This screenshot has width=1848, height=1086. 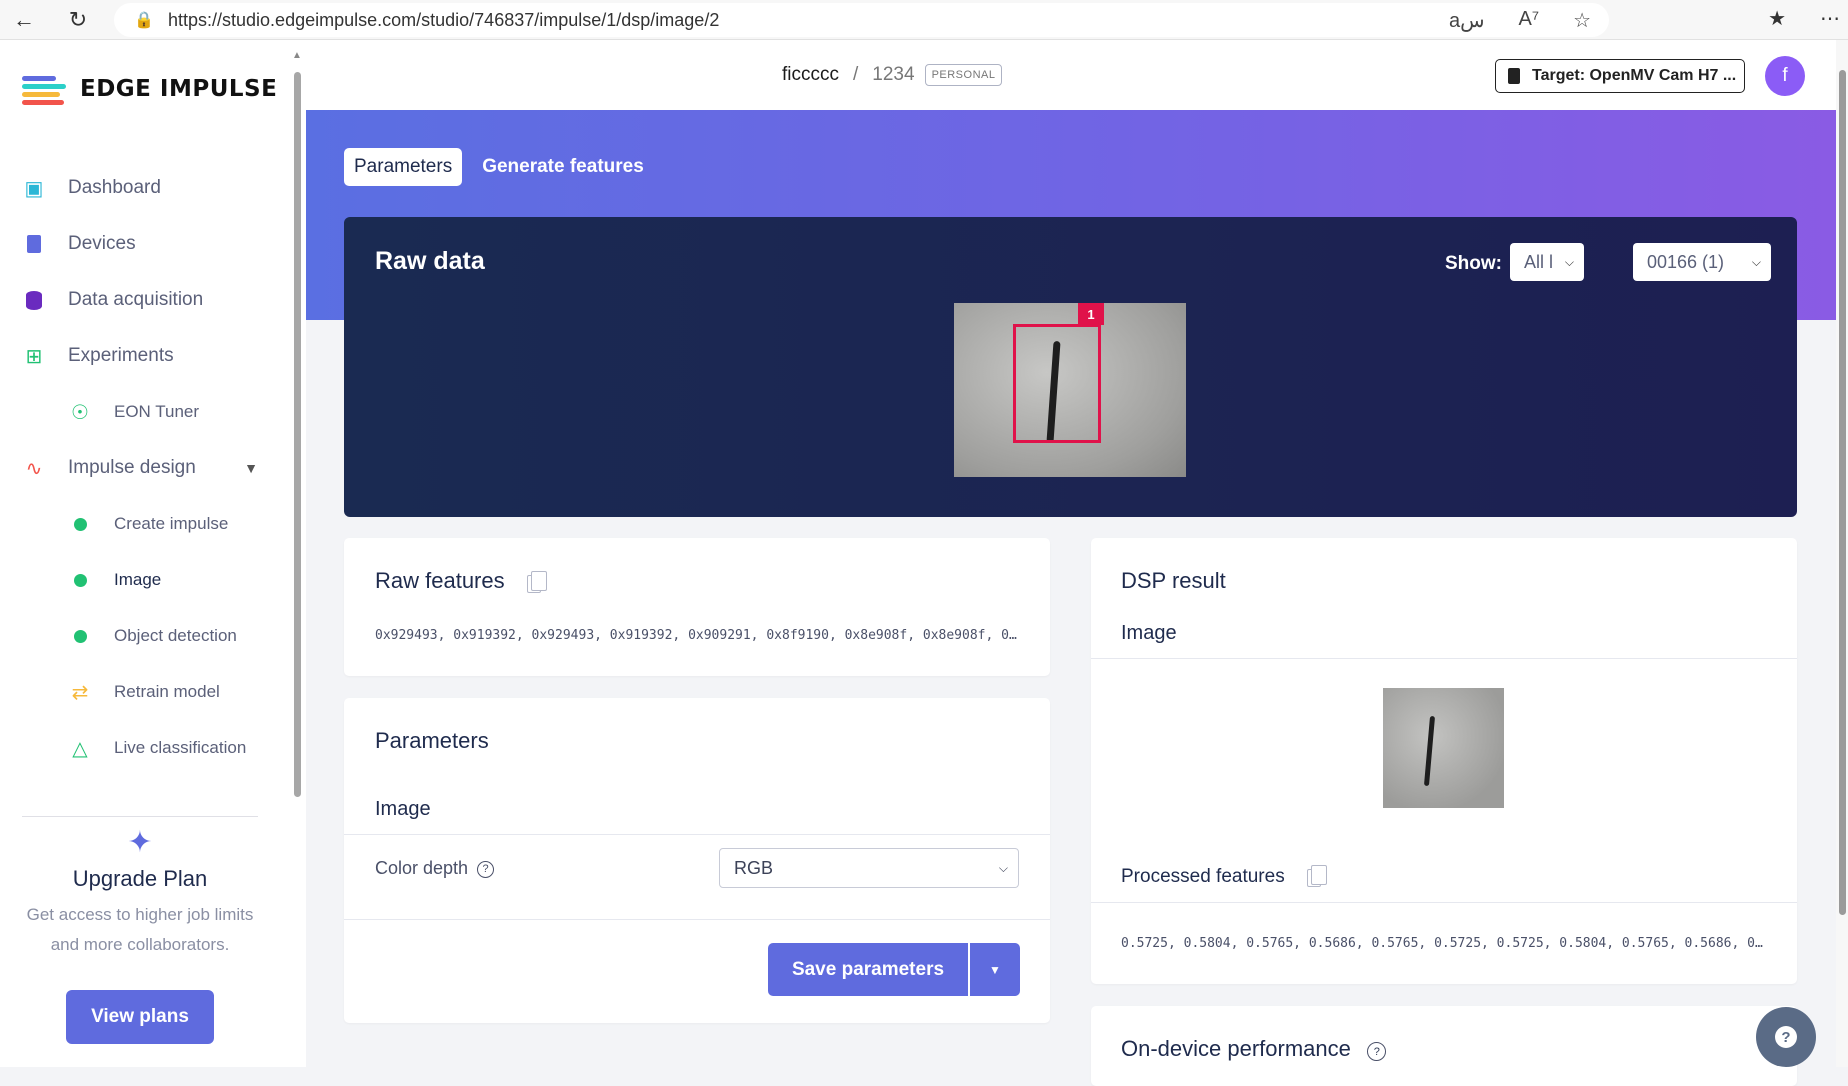 What do you see at coordinates (440, 580) in the screenshot?
I see `raw-features-title: Raw features` at bounding box center [440, 580].